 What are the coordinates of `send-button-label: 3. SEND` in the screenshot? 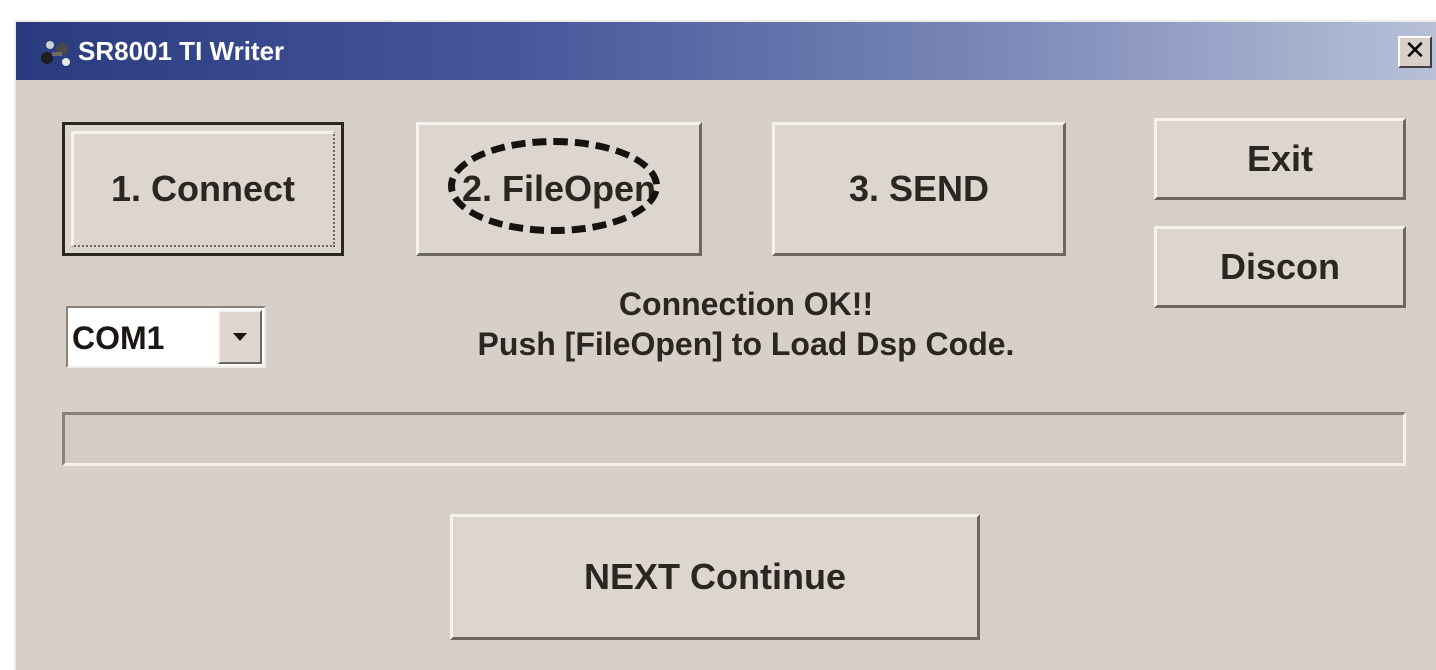 It's located at (919, 188).